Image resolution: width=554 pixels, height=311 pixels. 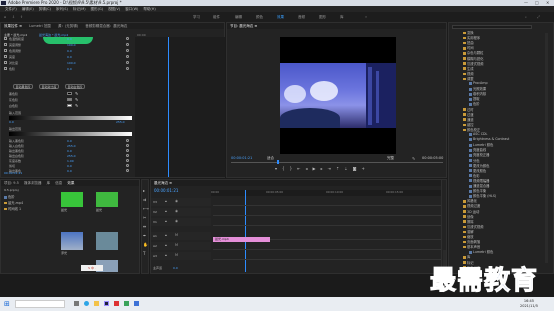 What do you see at coordinates (168, 107) in the screenshot?
I see `ec-playhead` at bounding box center [168, 107].